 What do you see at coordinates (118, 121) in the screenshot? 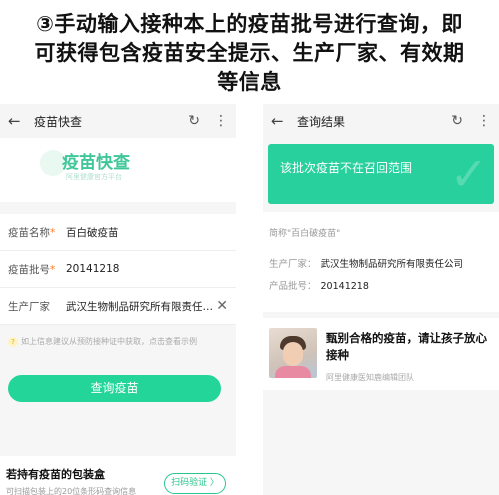
I see `topbar: ← 疫苗快查 ↻ ⋮` at bounding box center [118, 121].